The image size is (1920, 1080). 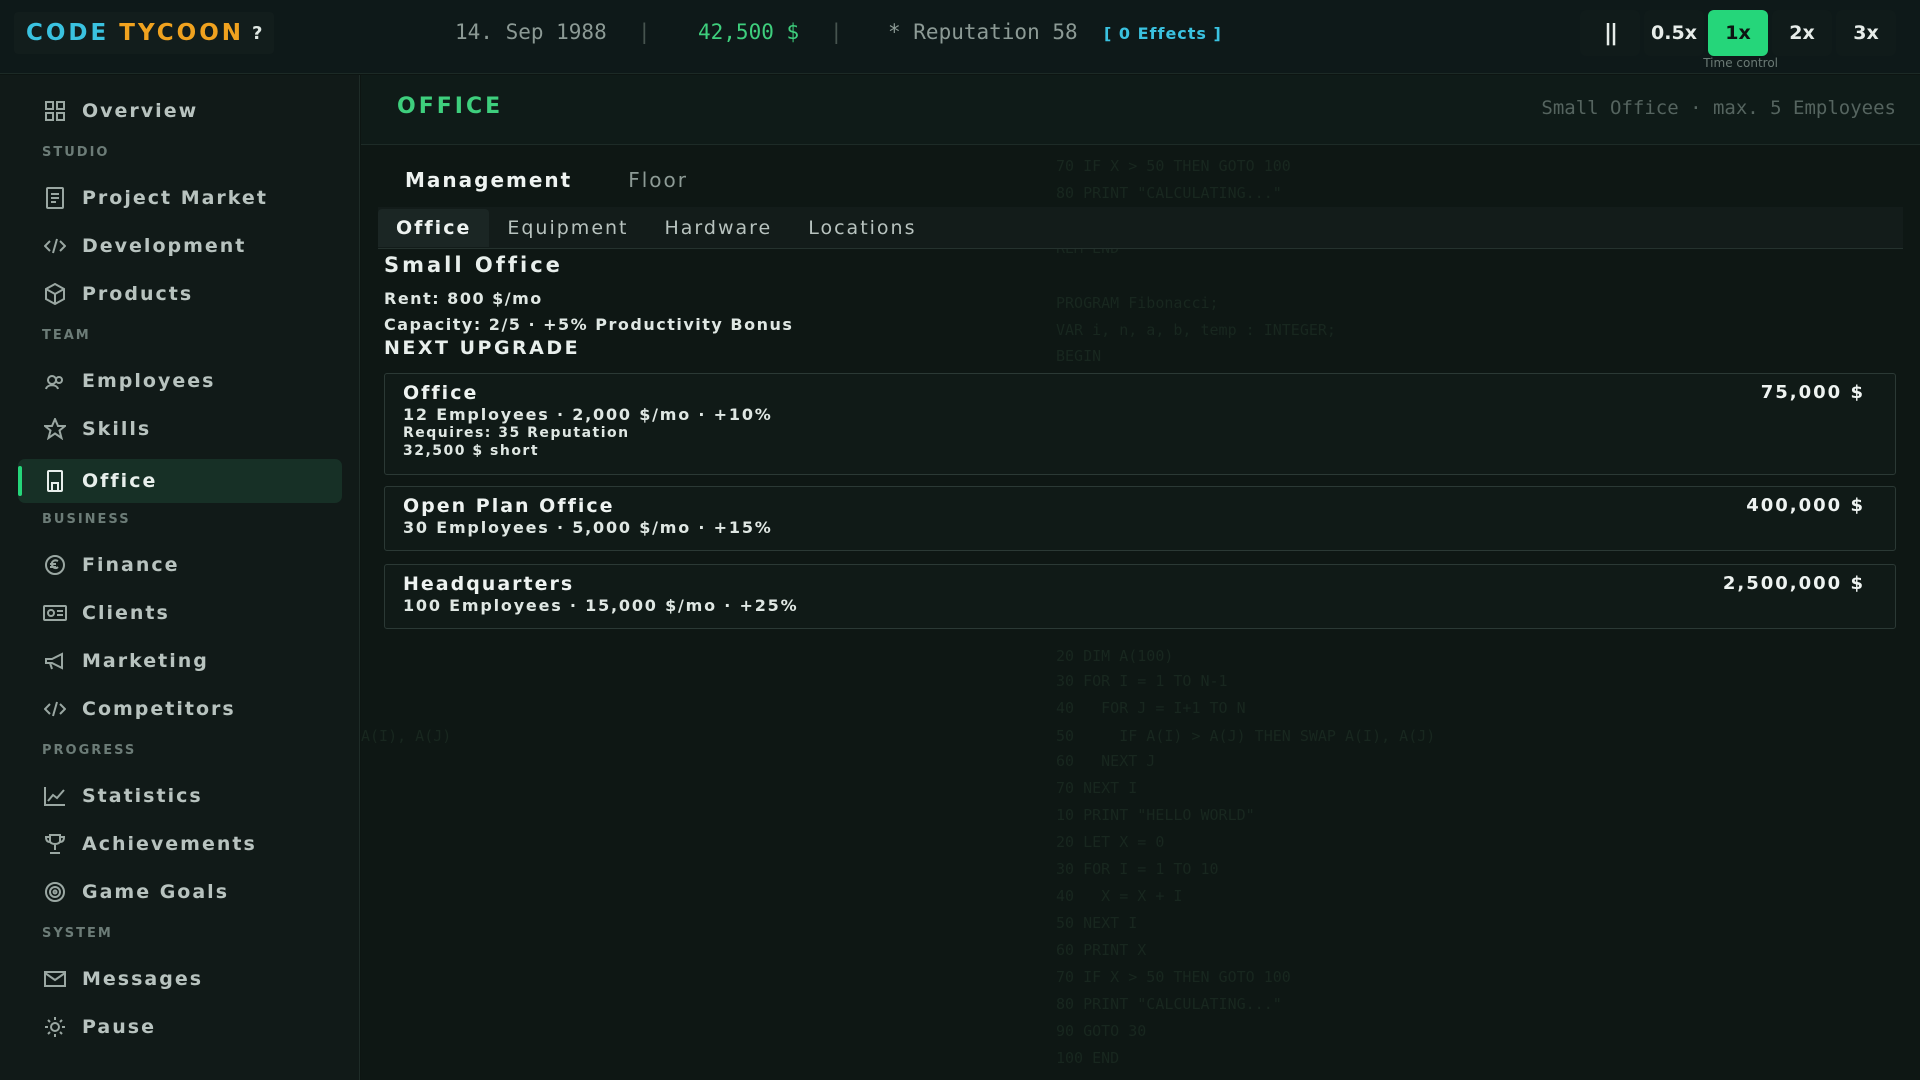 I want to click on help-button: ?, so click(x=257, y=33).